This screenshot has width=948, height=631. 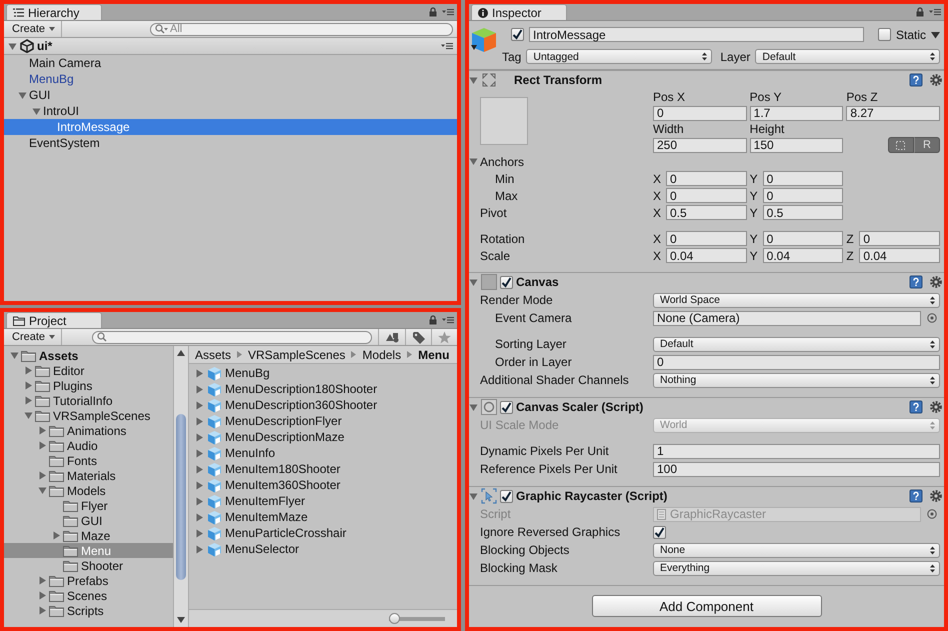 What do you see at coordinates (323, 405) in the screenshot?
I see `asset-item: MenuDescription360Shooter` at bounding box center [323, 405].